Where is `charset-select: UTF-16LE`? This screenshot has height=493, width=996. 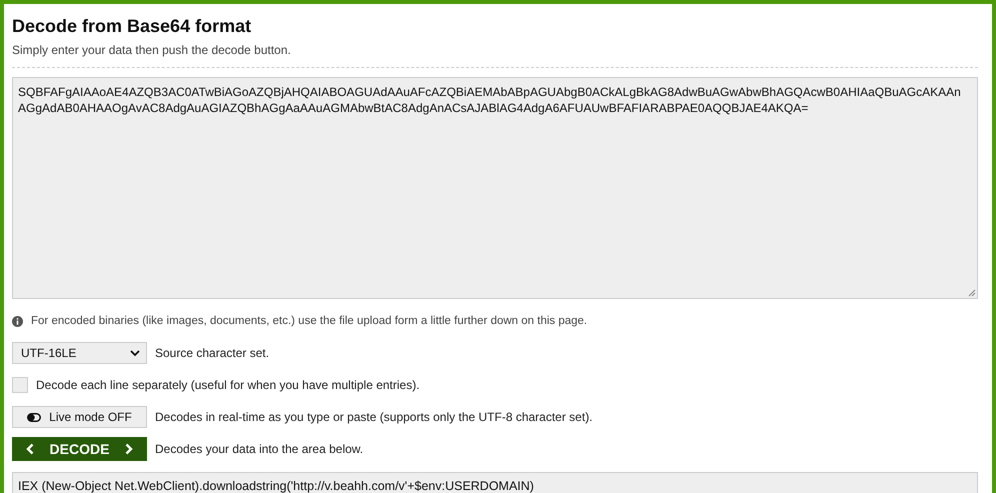 charset-select: UTF-16LE is located at coordinates (79, 353).